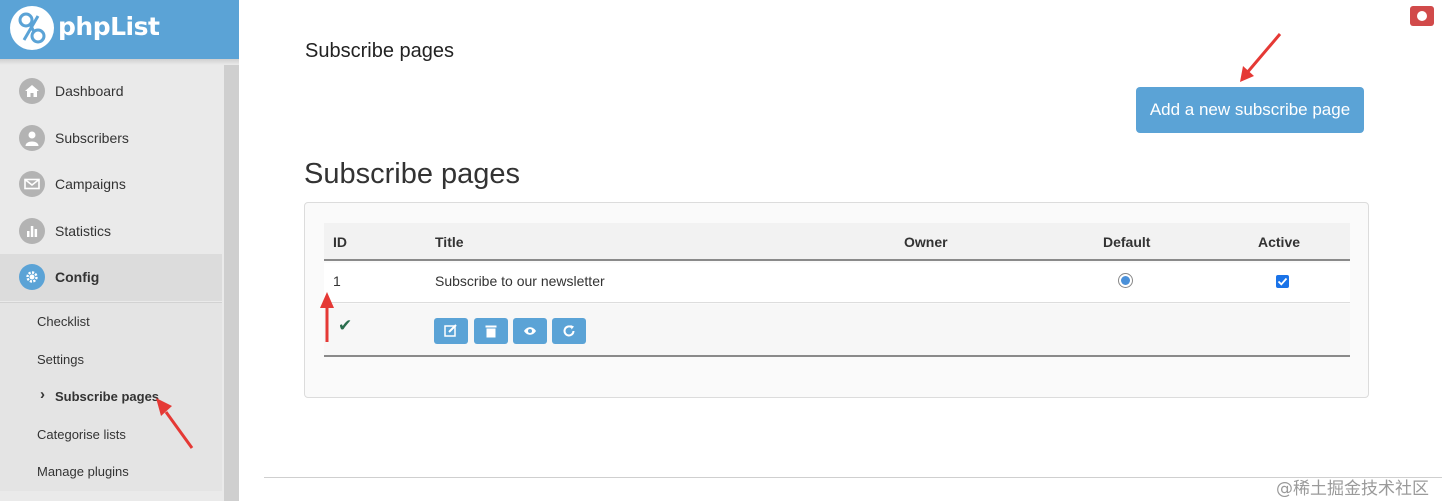 The width and height of the screenshot is (1442, 501). I want to click on subnav-item-manage-plugins: Manage plugins, so click(111, 472).